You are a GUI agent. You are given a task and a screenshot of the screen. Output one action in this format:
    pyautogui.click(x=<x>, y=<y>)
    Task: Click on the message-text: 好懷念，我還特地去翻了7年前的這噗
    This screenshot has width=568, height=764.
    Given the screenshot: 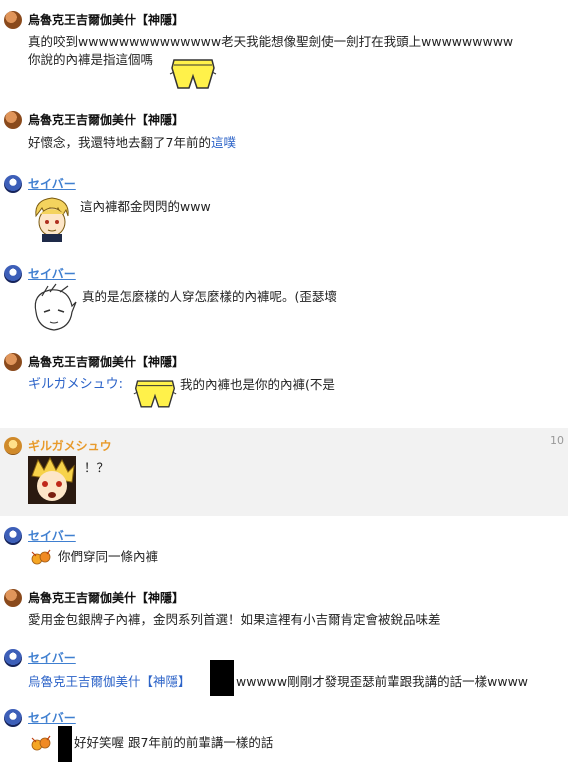 What is the action you would take?
    pyautogui.click(x=132, y=143)
    